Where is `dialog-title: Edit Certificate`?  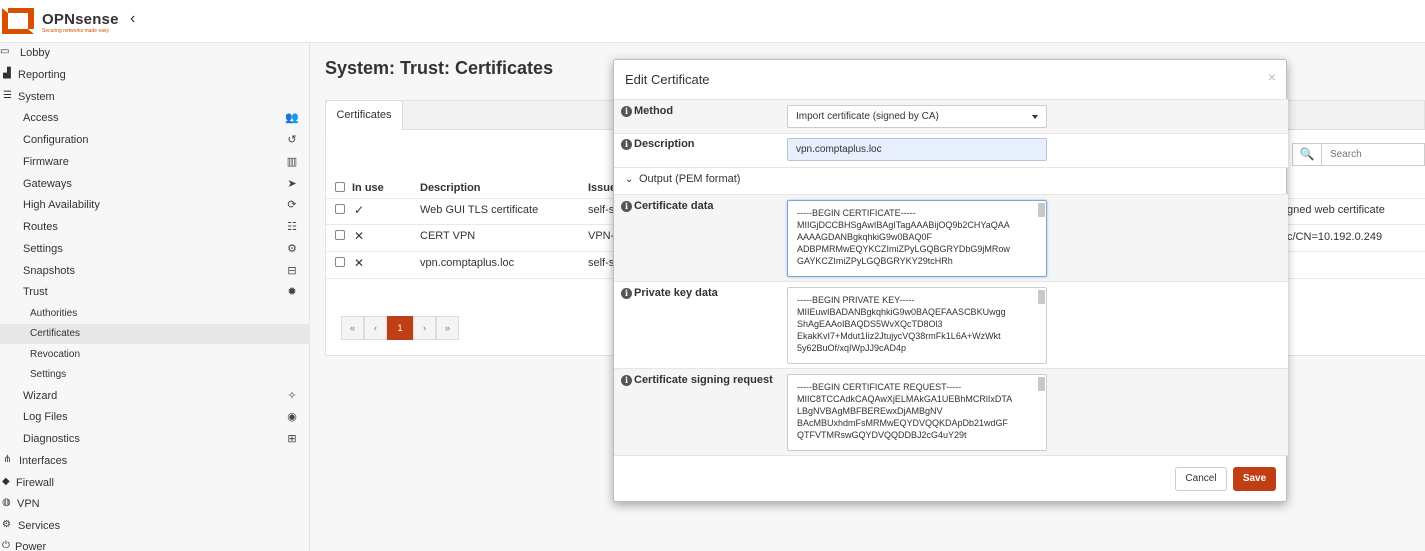
dialog-title: Edit Certificate is located at coordinates (667, 79).